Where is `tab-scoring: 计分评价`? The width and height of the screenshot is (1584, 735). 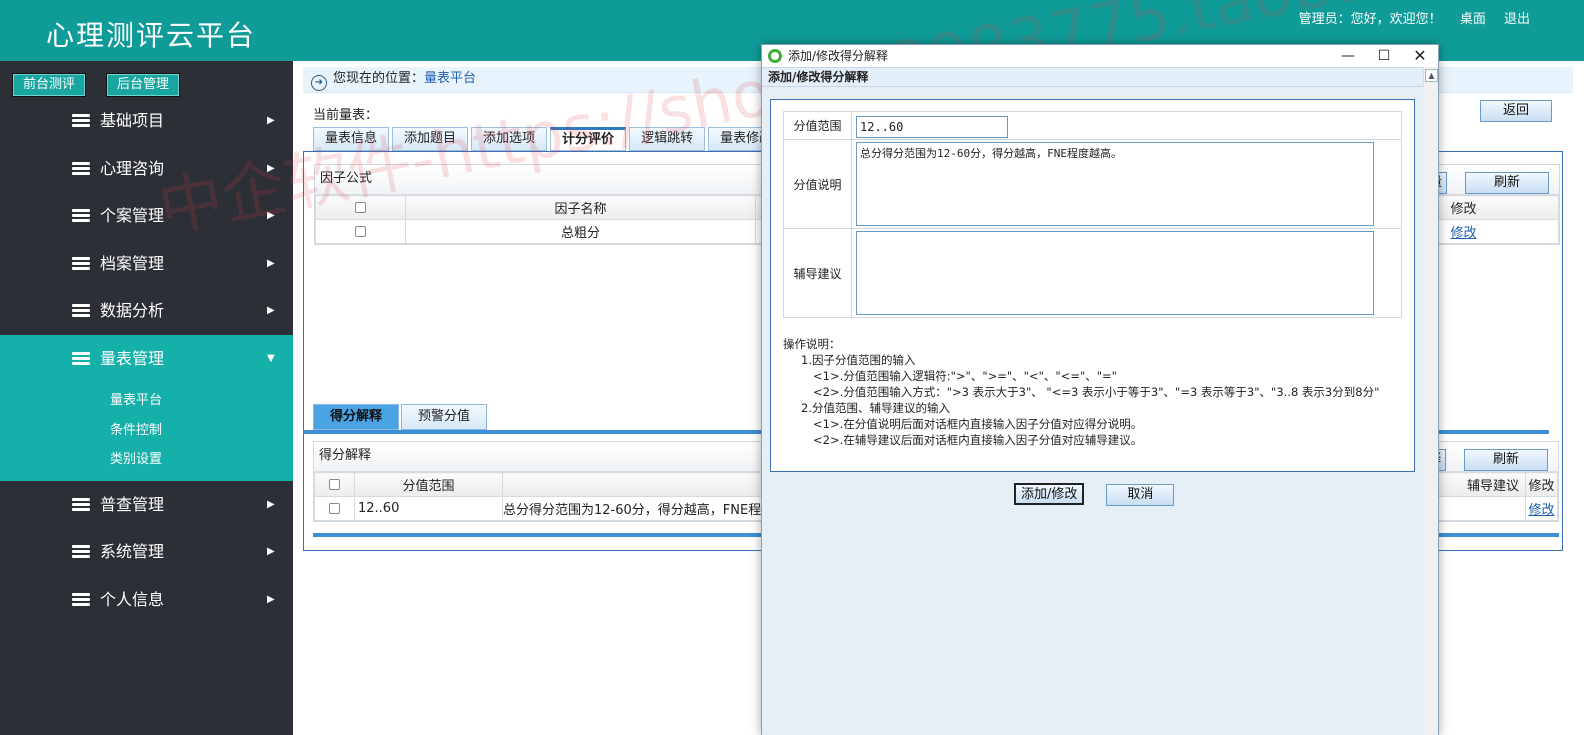 tab-scoring: 计分评价 is located at coordinates (588, 139).